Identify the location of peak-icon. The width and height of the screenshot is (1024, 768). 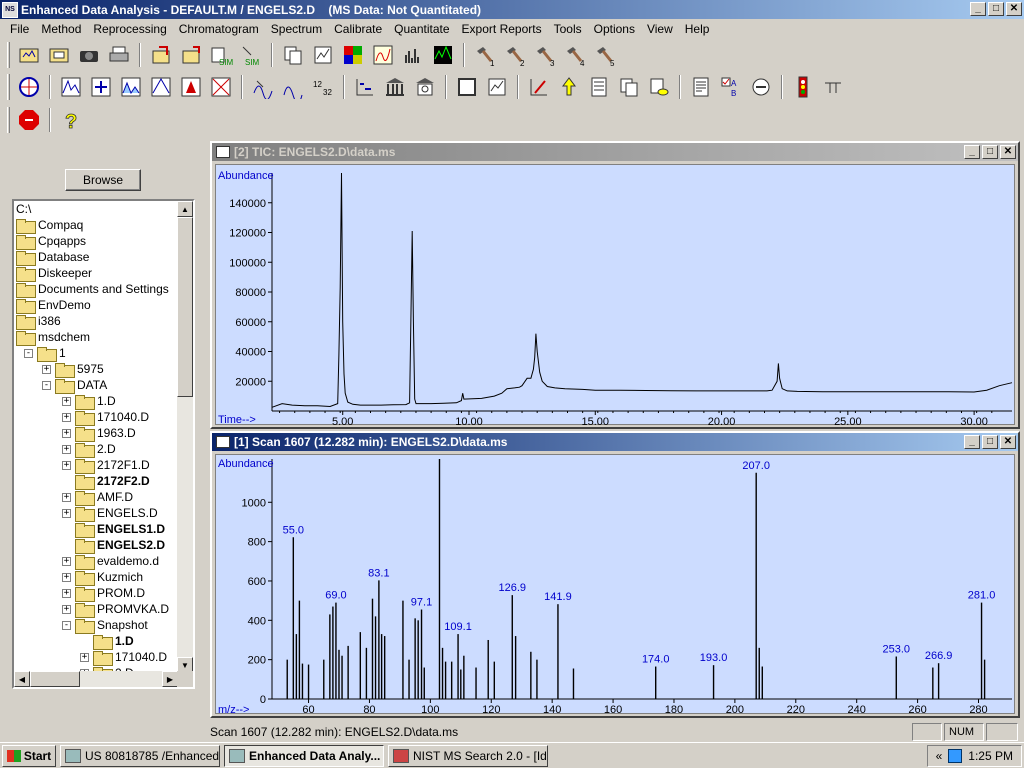
(161, 87).